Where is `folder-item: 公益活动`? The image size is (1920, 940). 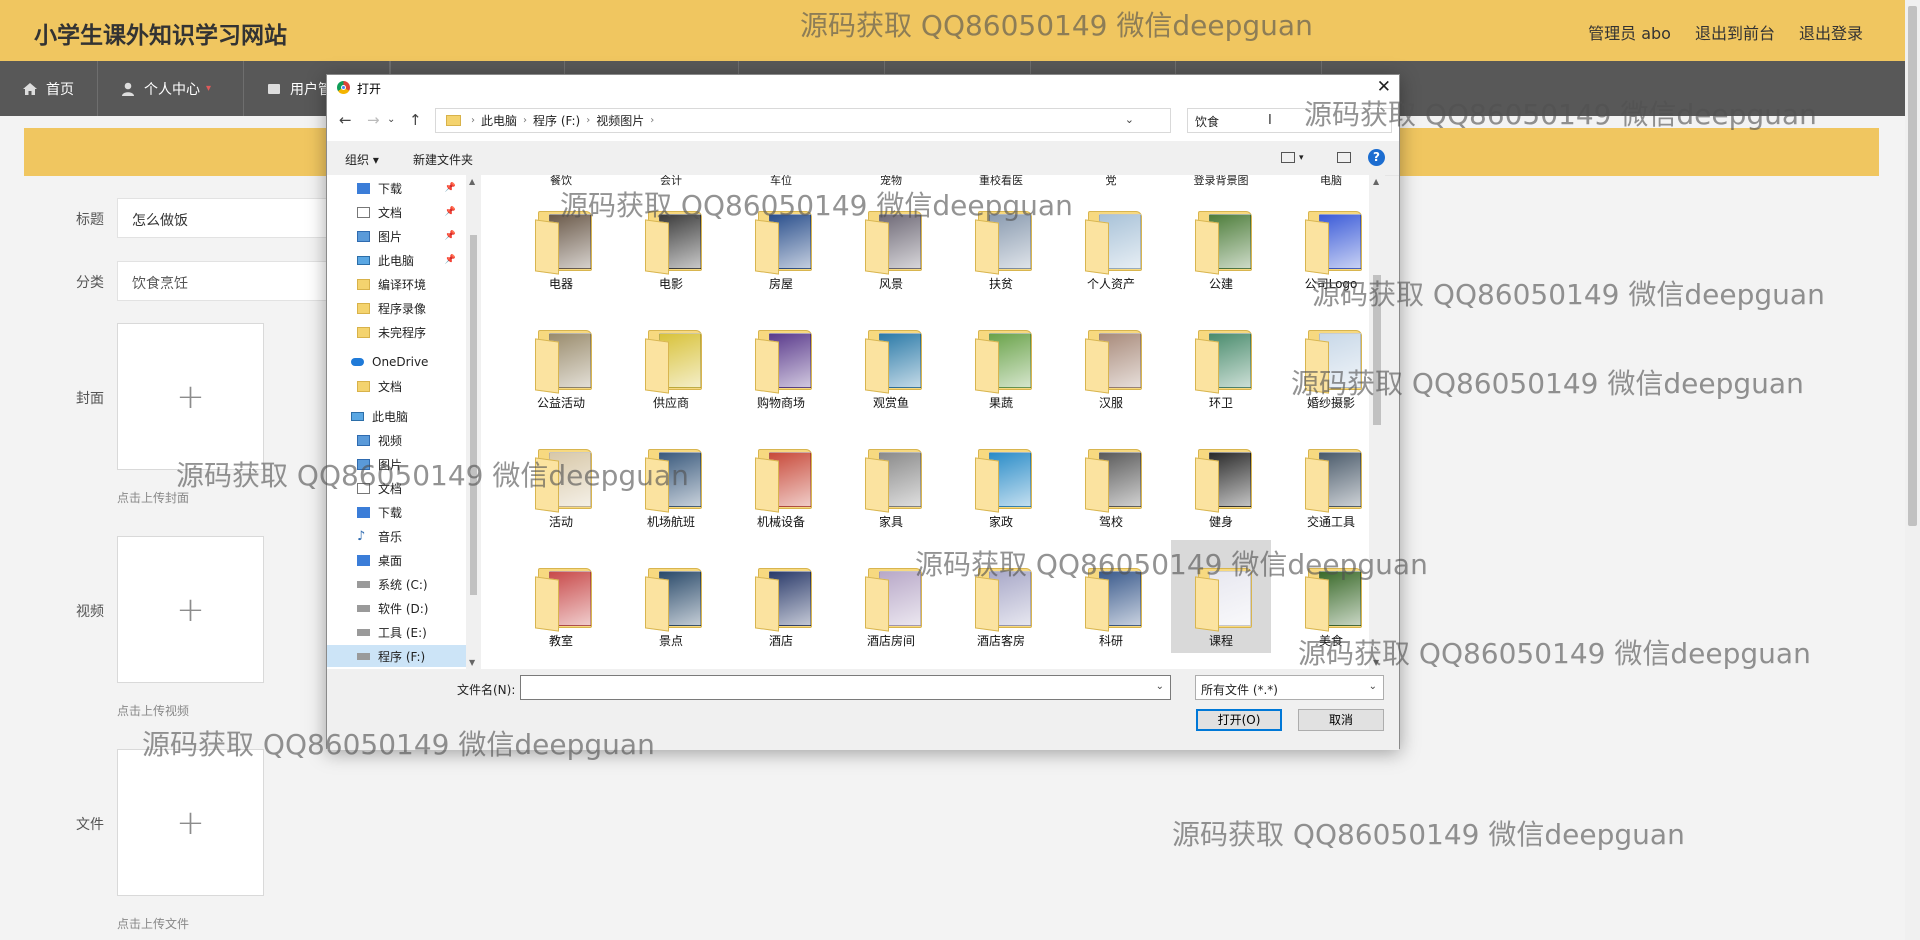
folder-item: 公益活动 is located at coordinates (561, 358).